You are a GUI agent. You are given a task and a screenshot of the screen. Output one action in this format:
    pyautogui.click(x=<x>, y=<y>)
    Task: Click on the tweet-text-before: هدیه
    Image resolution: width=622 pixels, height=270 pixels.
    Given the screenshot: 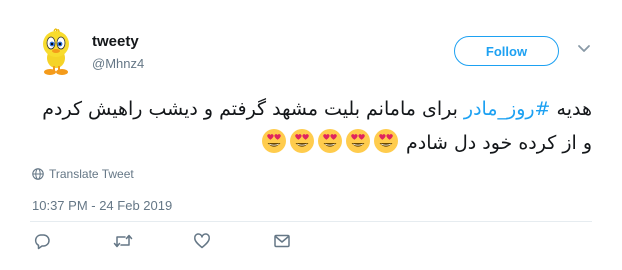 What is the action you would take?
    pyautogui.click(x=571, y=109)
    